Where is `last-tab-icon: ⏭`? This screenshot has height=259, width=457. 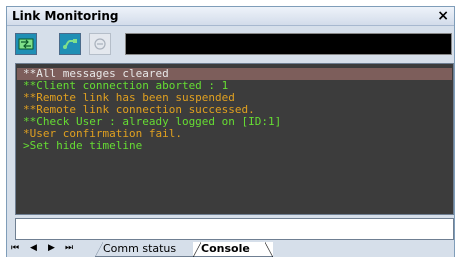 last-tab-icon: ⏭ is located at coordinates (69, 248).